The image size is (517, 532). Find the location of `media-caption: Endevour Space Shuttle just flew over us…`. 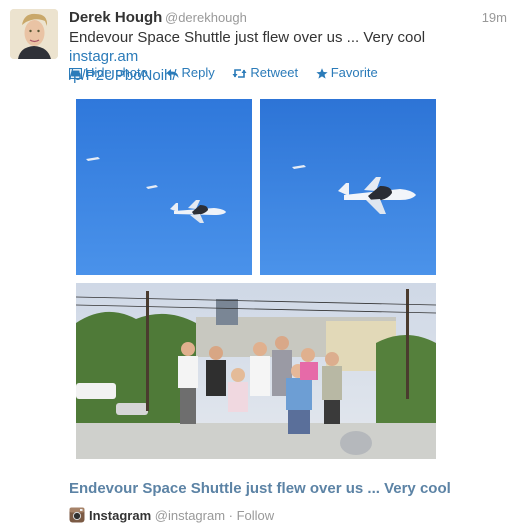

media-caption: Endevour Space Shuttle just flew over us… is located at coordinates (260, 488).